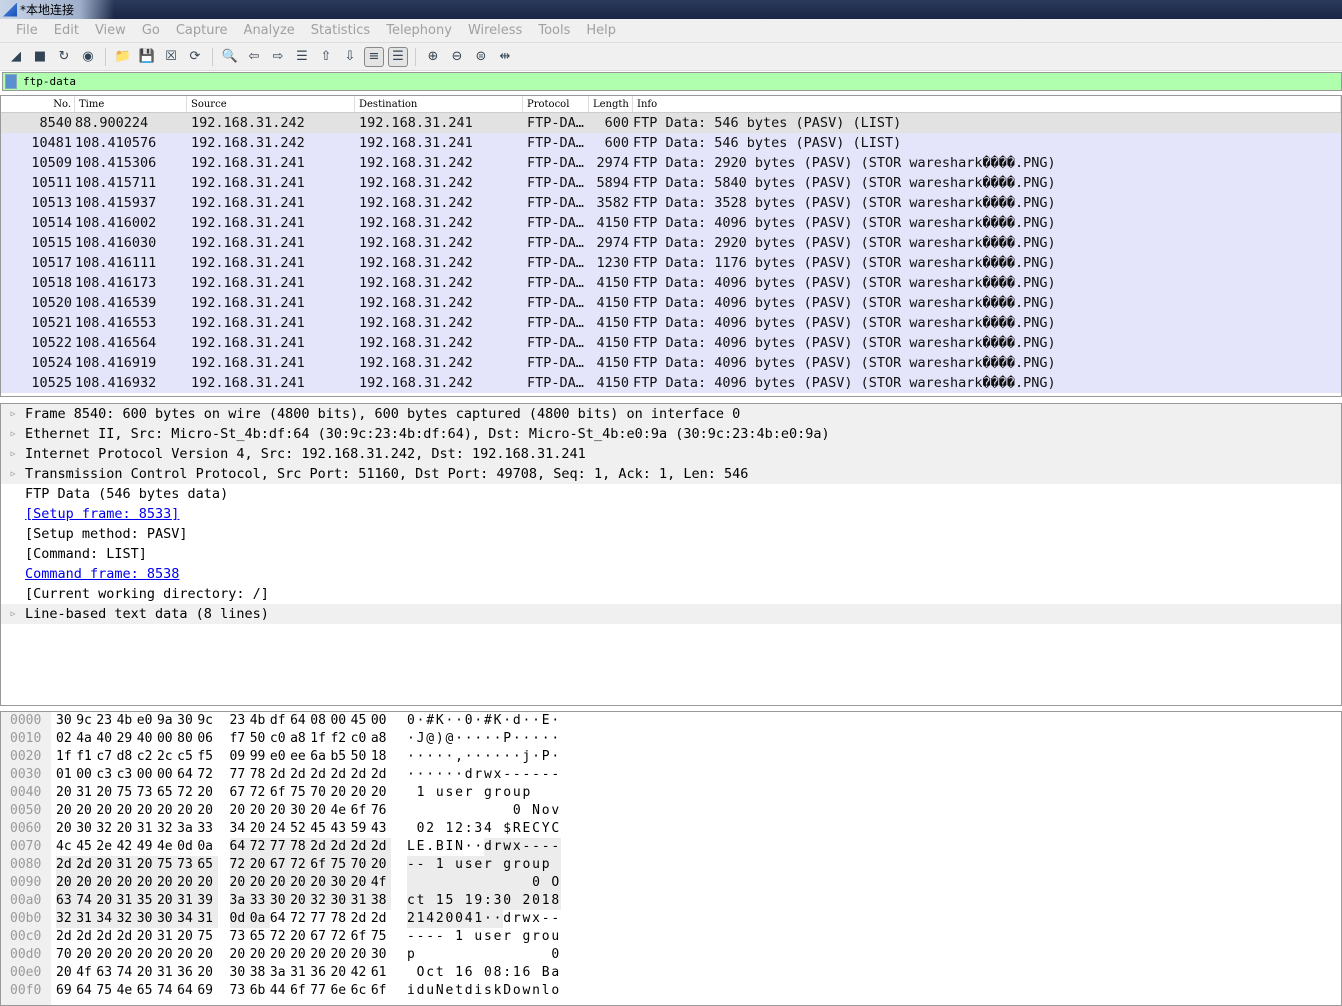 The width and height of the screenshot is (1342, 1006). What do you see at coordinates (320, 937) in the screenshot?
I see `hex-byte: 67` at bounding box center [320, 937].